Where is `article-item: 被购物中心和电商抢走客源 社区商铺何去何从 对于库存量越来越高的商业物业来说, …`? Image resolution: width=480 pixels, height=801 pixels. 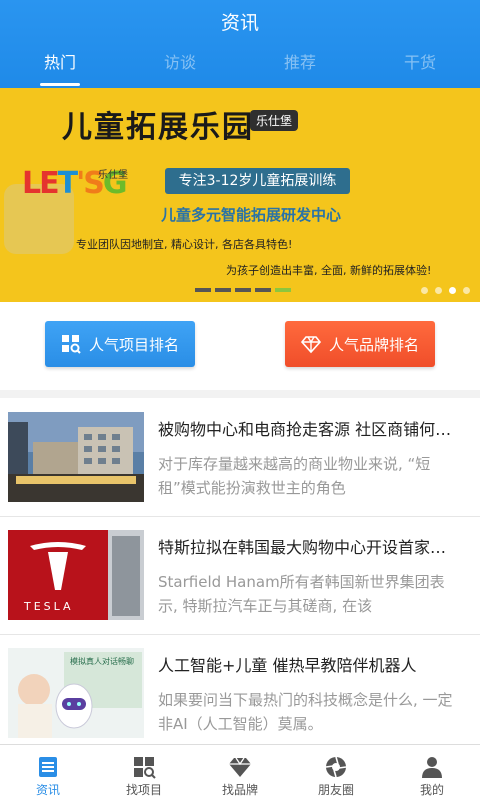
article-item: 被购物中心和电商抢走客源 社区商铺何去何从 对于库存量越来越高的商业物业来说, … is located at coordinates (240, 457).